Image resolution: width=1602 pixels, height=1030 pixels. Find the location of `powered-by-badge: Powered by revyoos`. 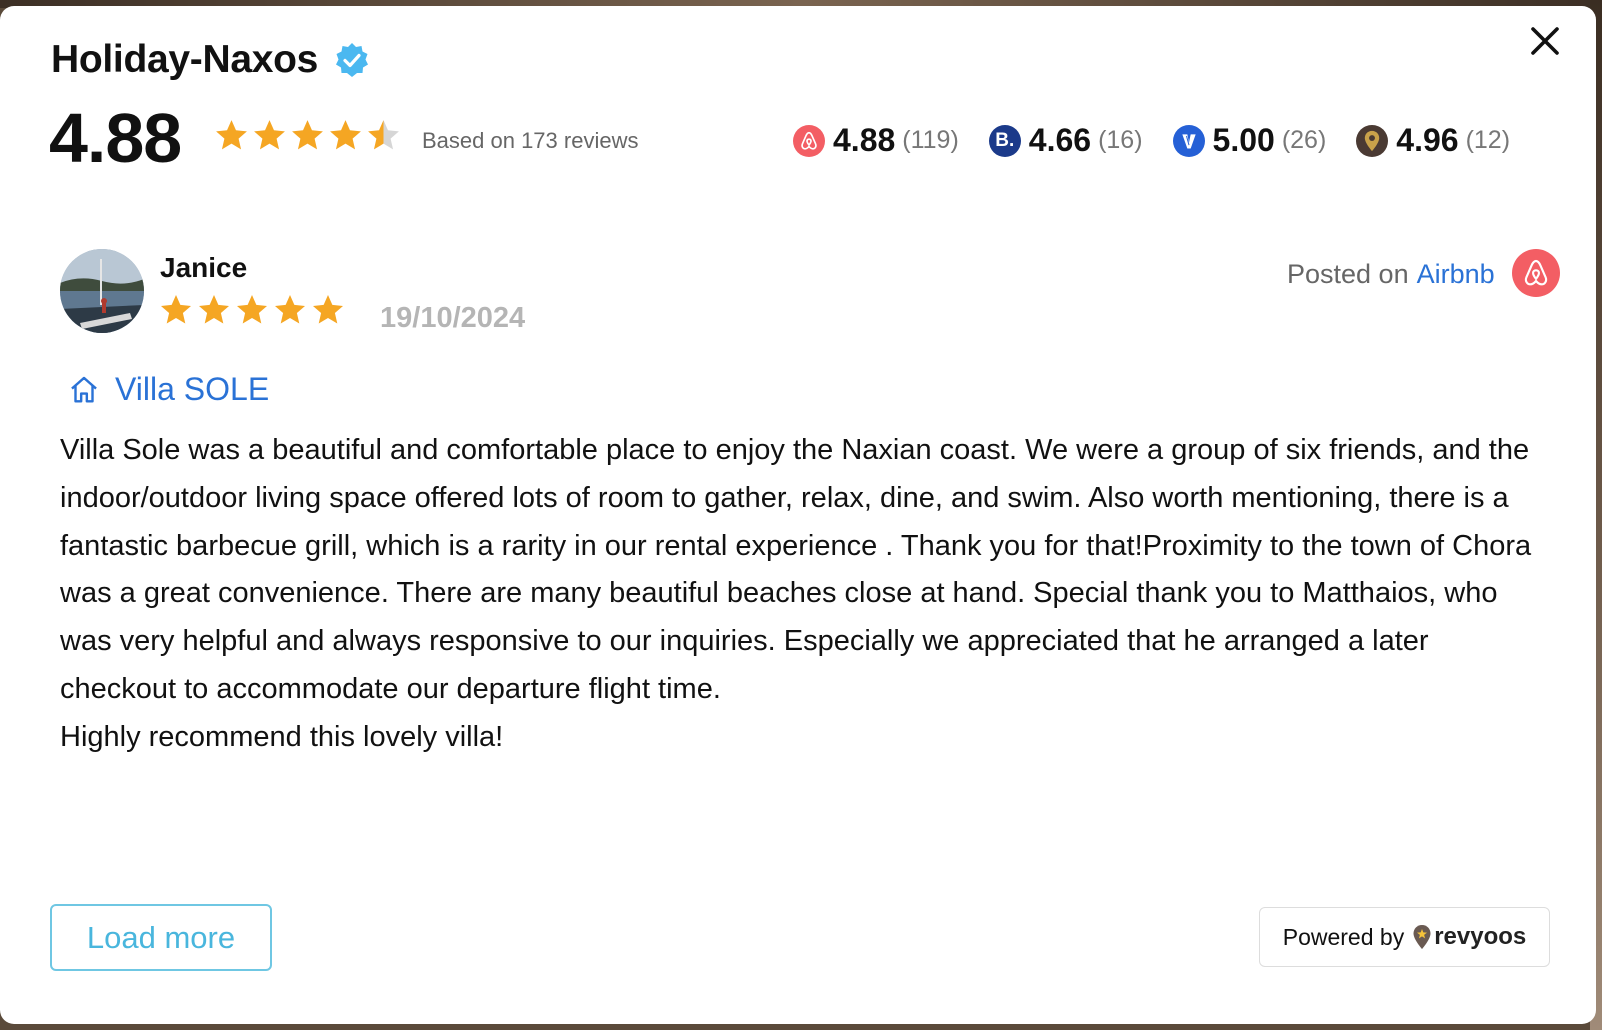

powered-by-badge: Powered by revyoos is located at coordinates (1404, 937).